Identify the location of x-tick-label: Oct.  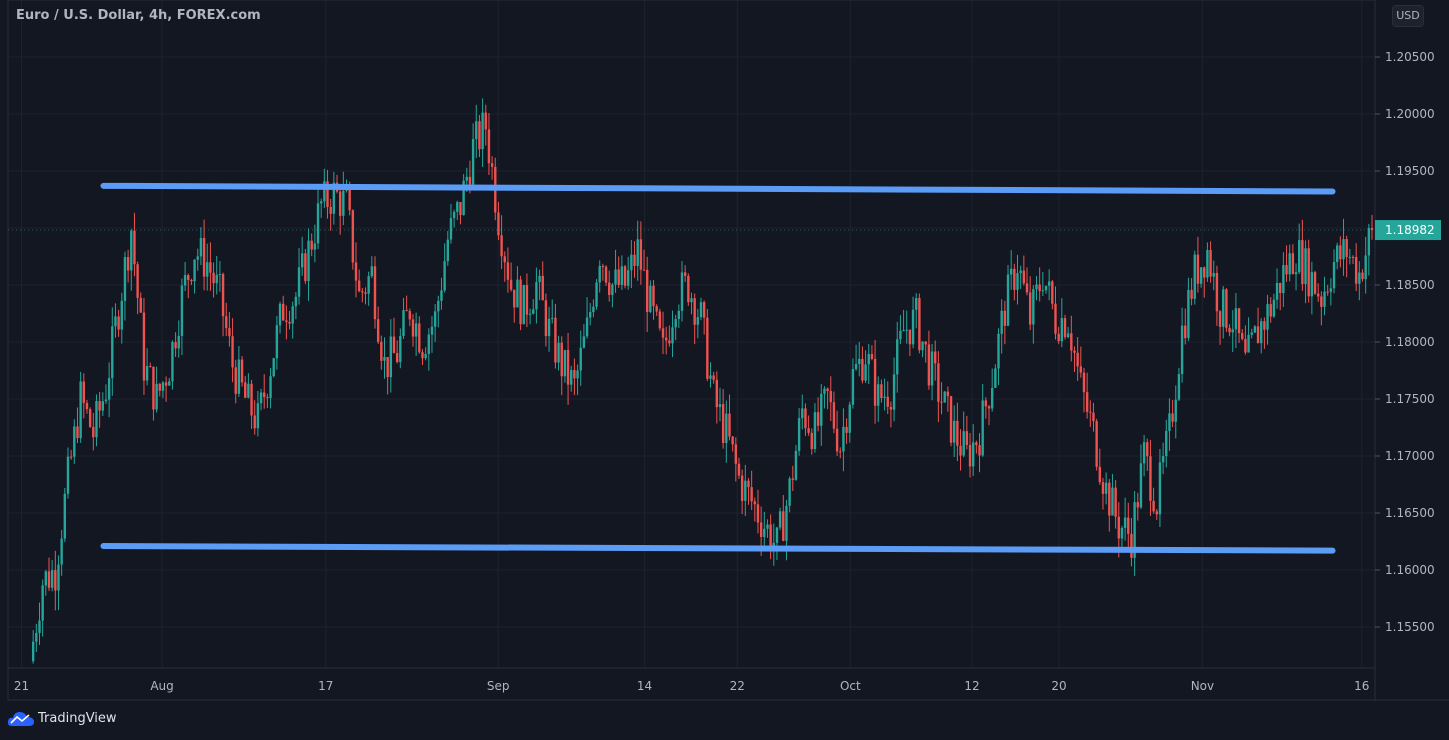
(850, 686).